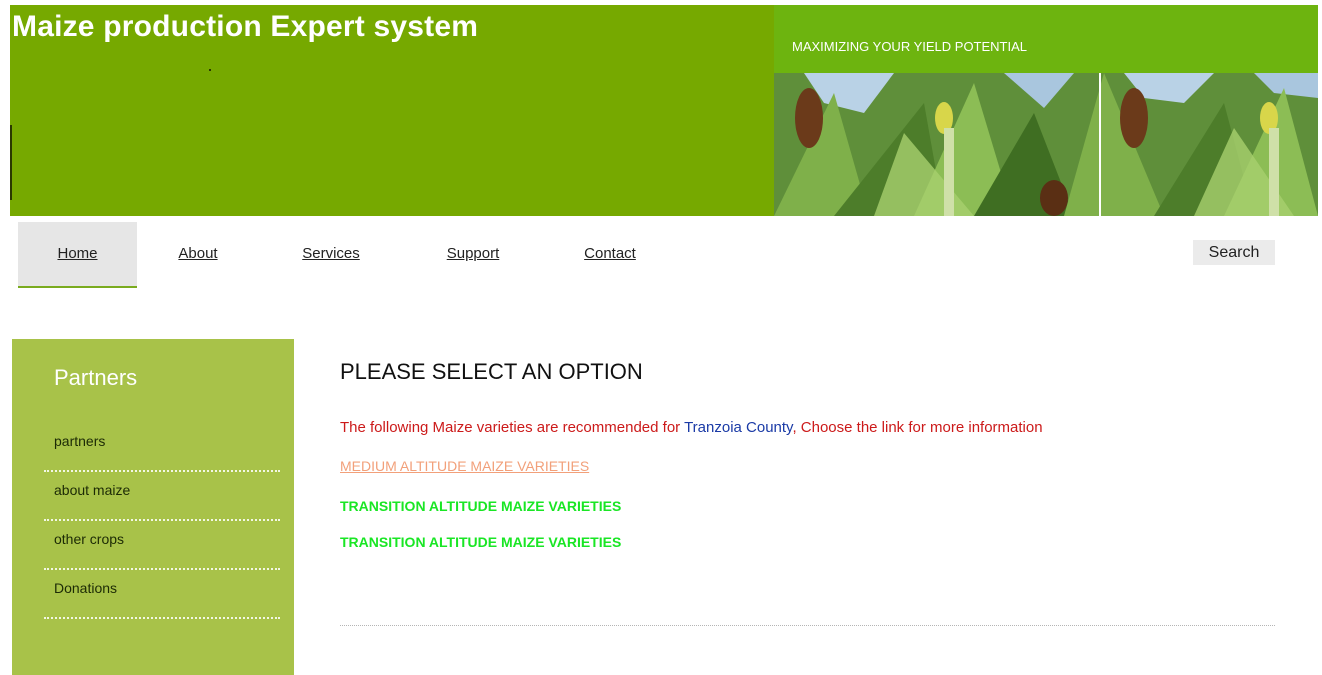 The width and height of the screenshot is (1322, 675). What do you see at coordinates (331, 254) in the screenshot?
I see `nav-services: Services` at bounding box center [331, 254].